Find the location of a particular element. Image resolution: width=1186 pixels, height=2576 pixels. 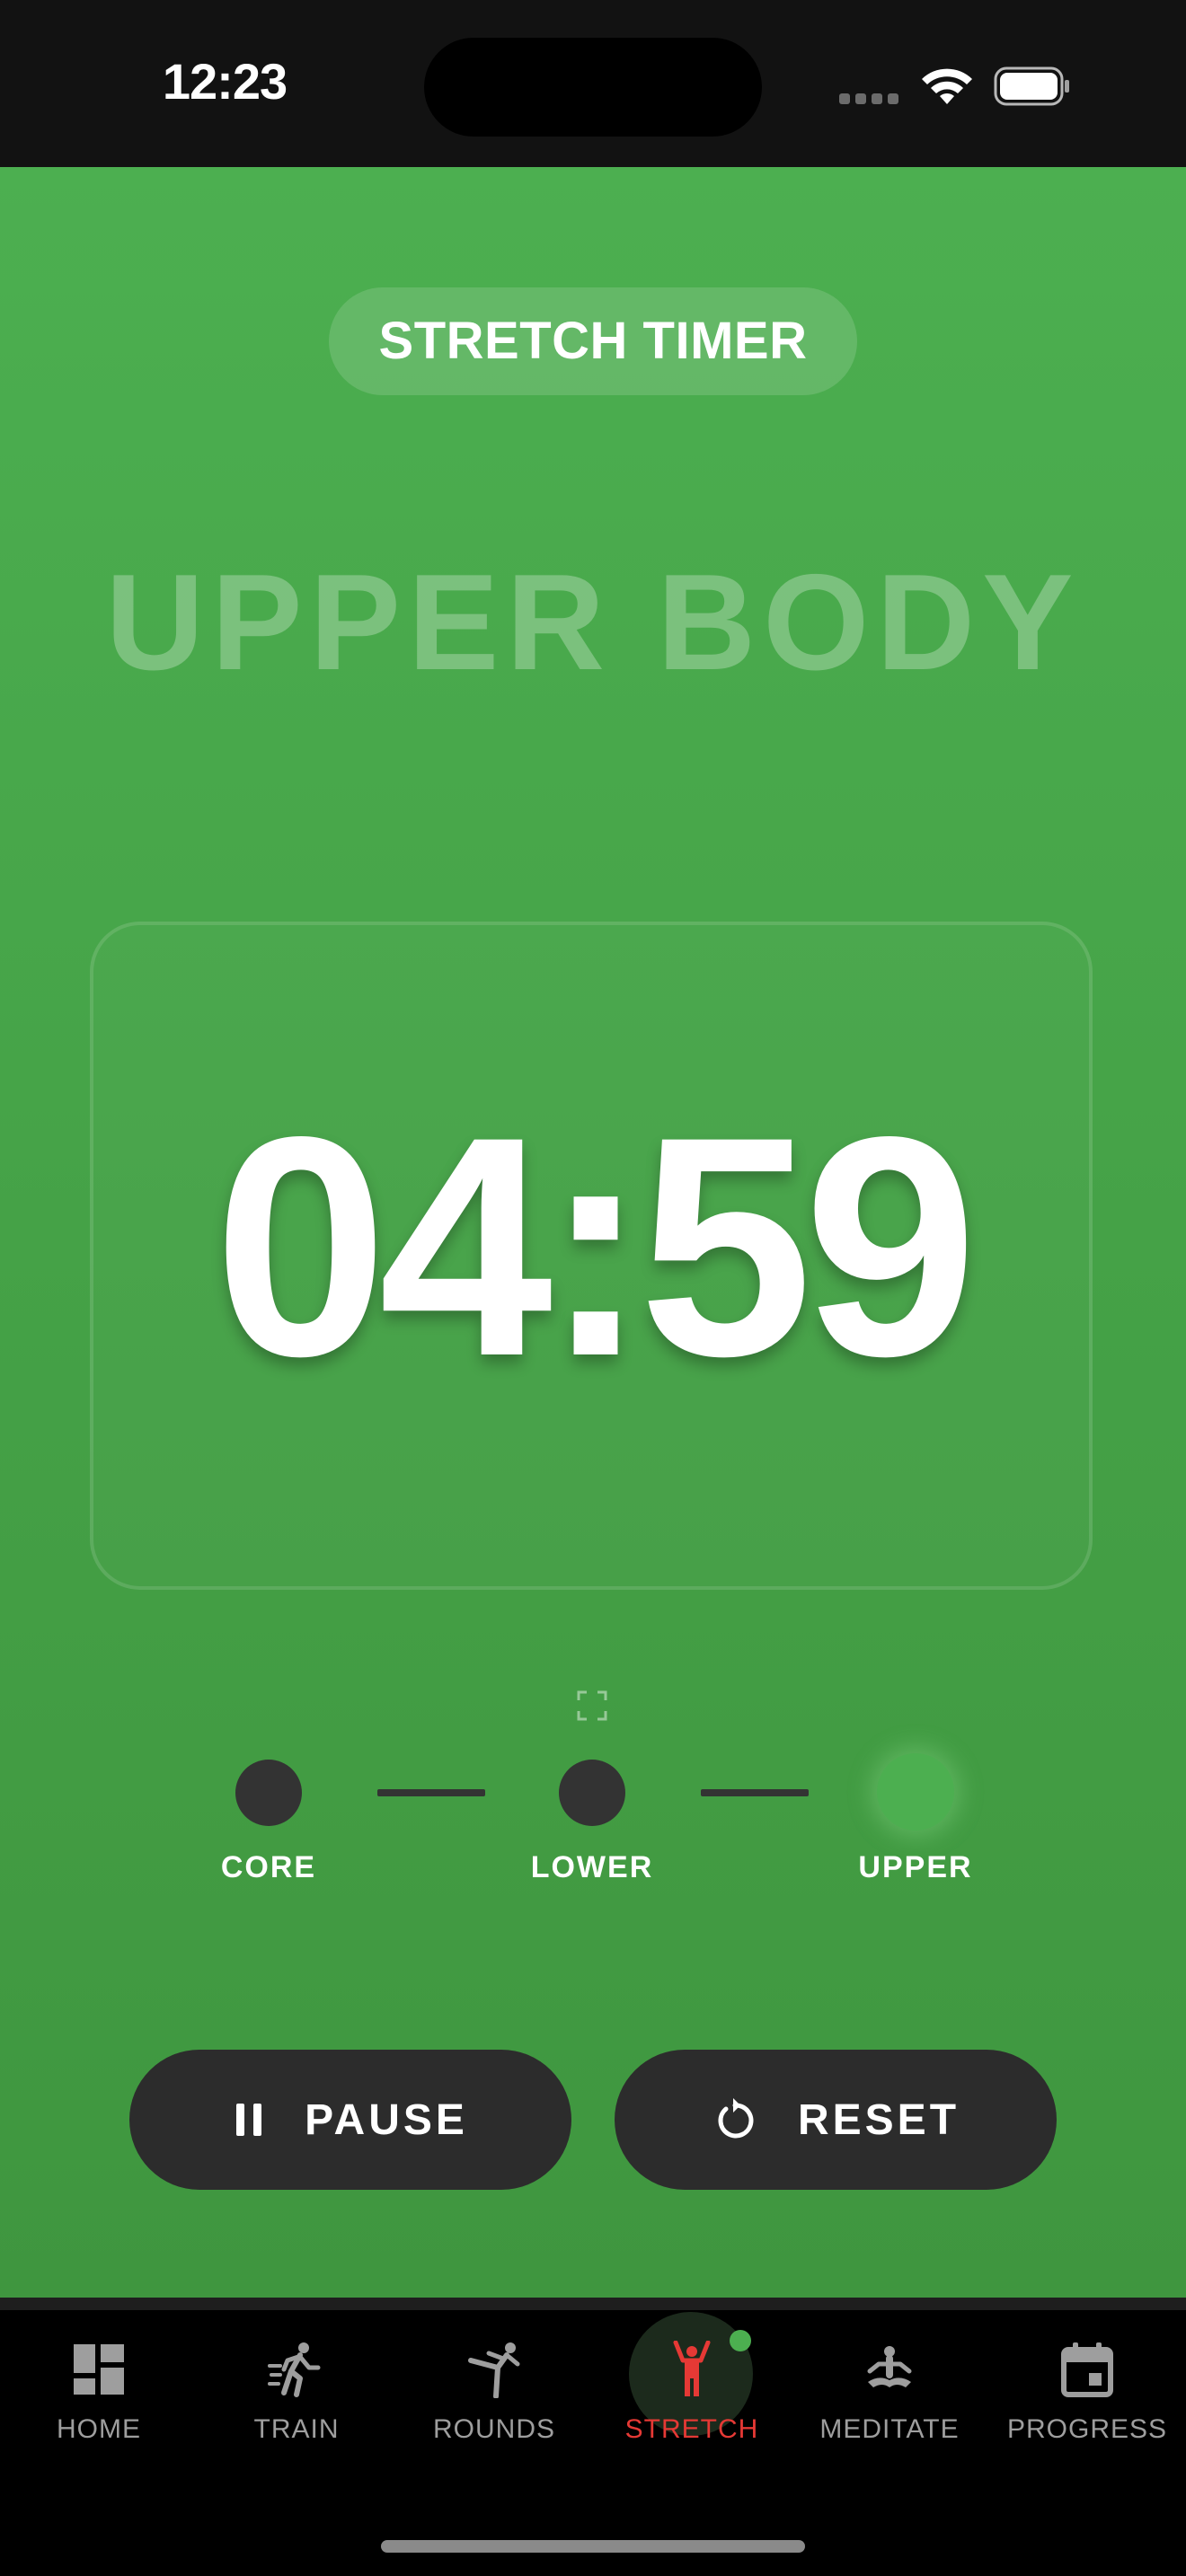

tab-label: STRETCH is located at coordinates (691, 2429).